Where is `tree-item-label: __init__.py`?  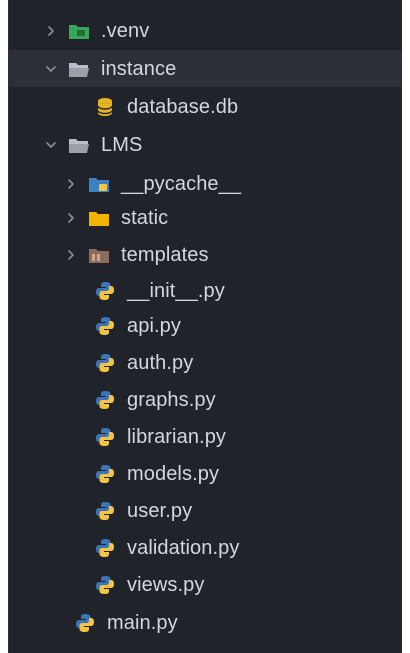 tree-item-label: __init__.py is located at coordinates (176, 290).